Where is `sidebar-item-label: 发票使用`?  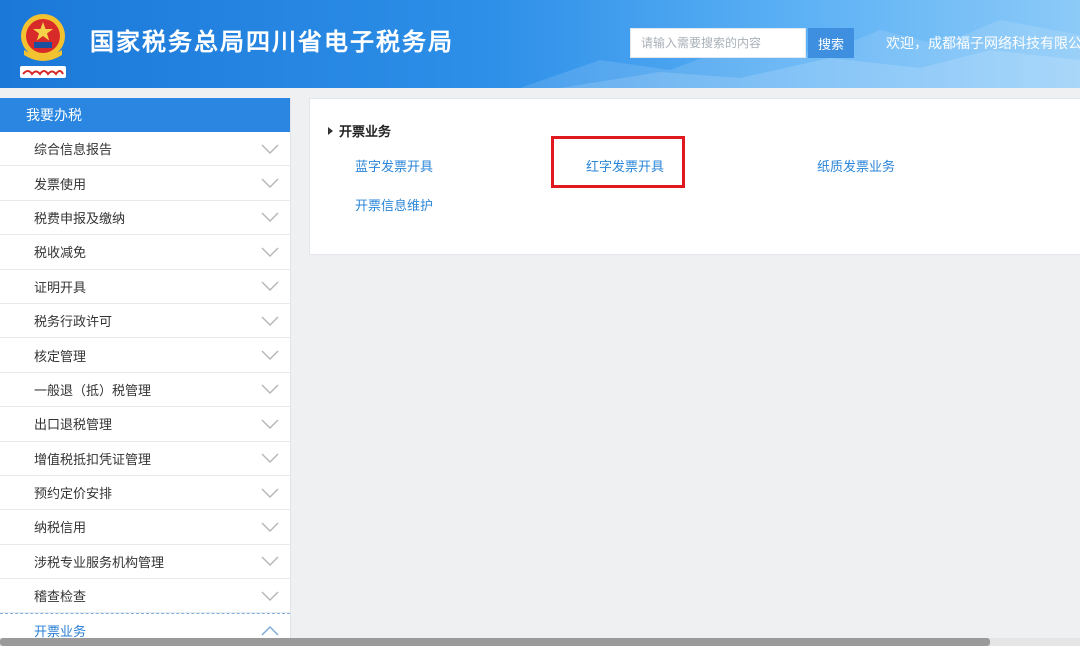 sidebar-item-label: 发票使用 is located at coordinates (60, 185).